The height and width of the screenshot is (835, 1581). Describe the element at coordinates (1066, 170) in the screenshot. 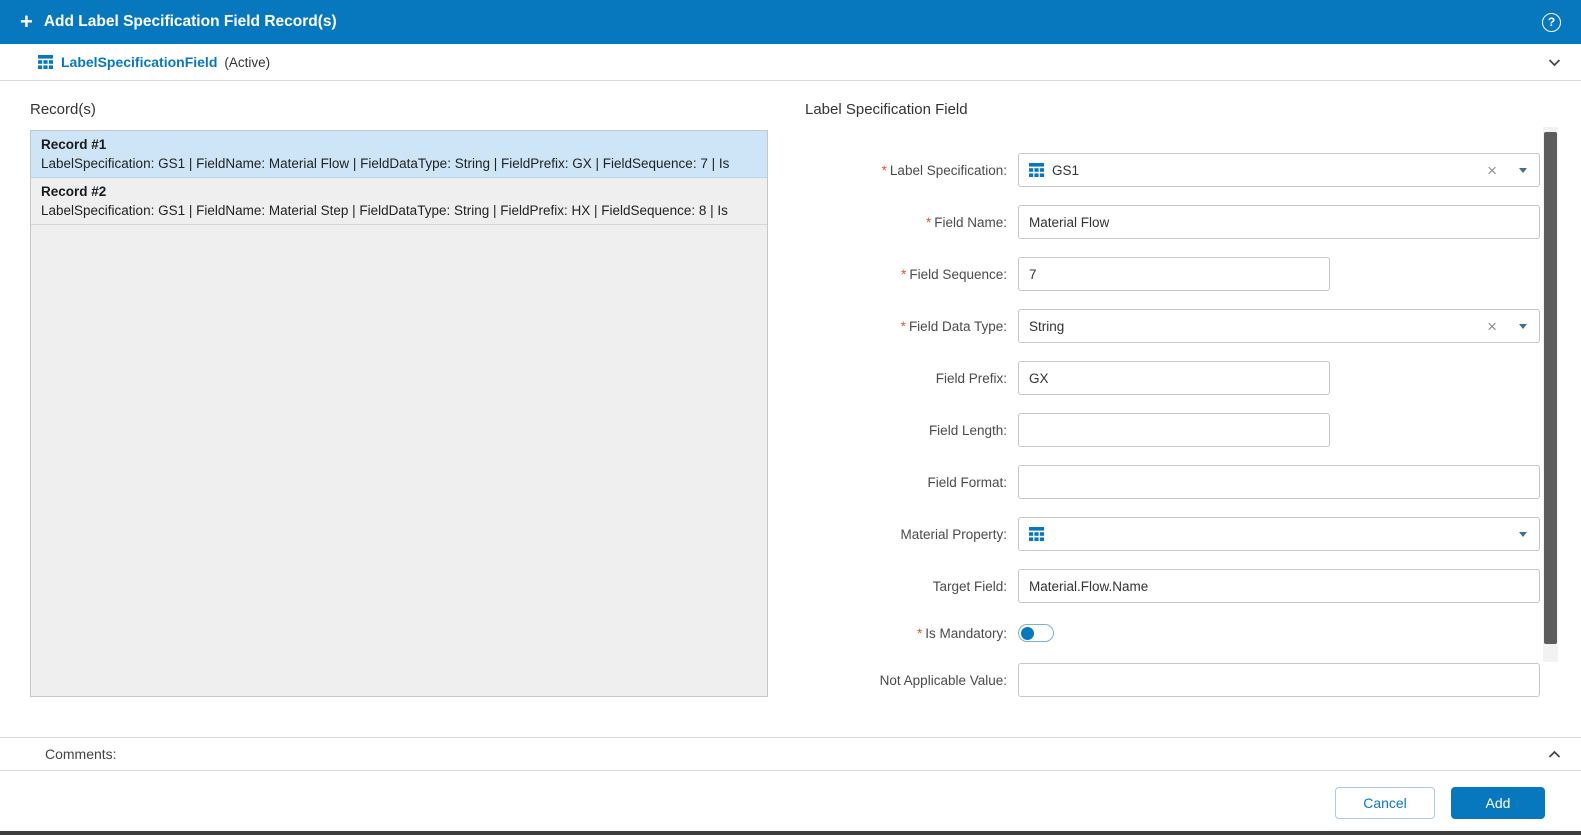

I see `label-specification-value: GS1` at that location.